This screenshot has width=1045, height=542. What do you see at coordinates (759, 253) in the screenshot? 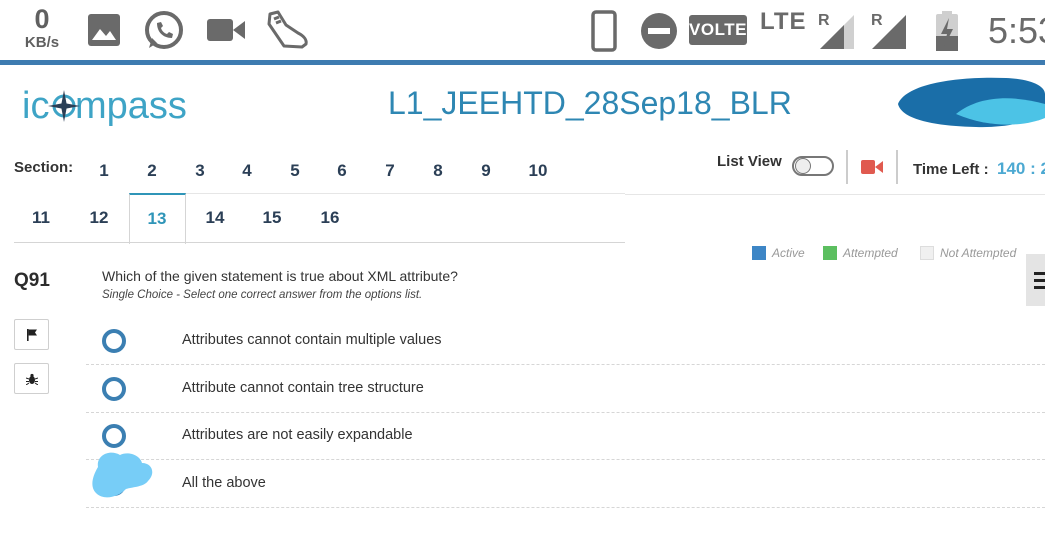
I see `legend-swatch-active` at bounding box center [759, 253].